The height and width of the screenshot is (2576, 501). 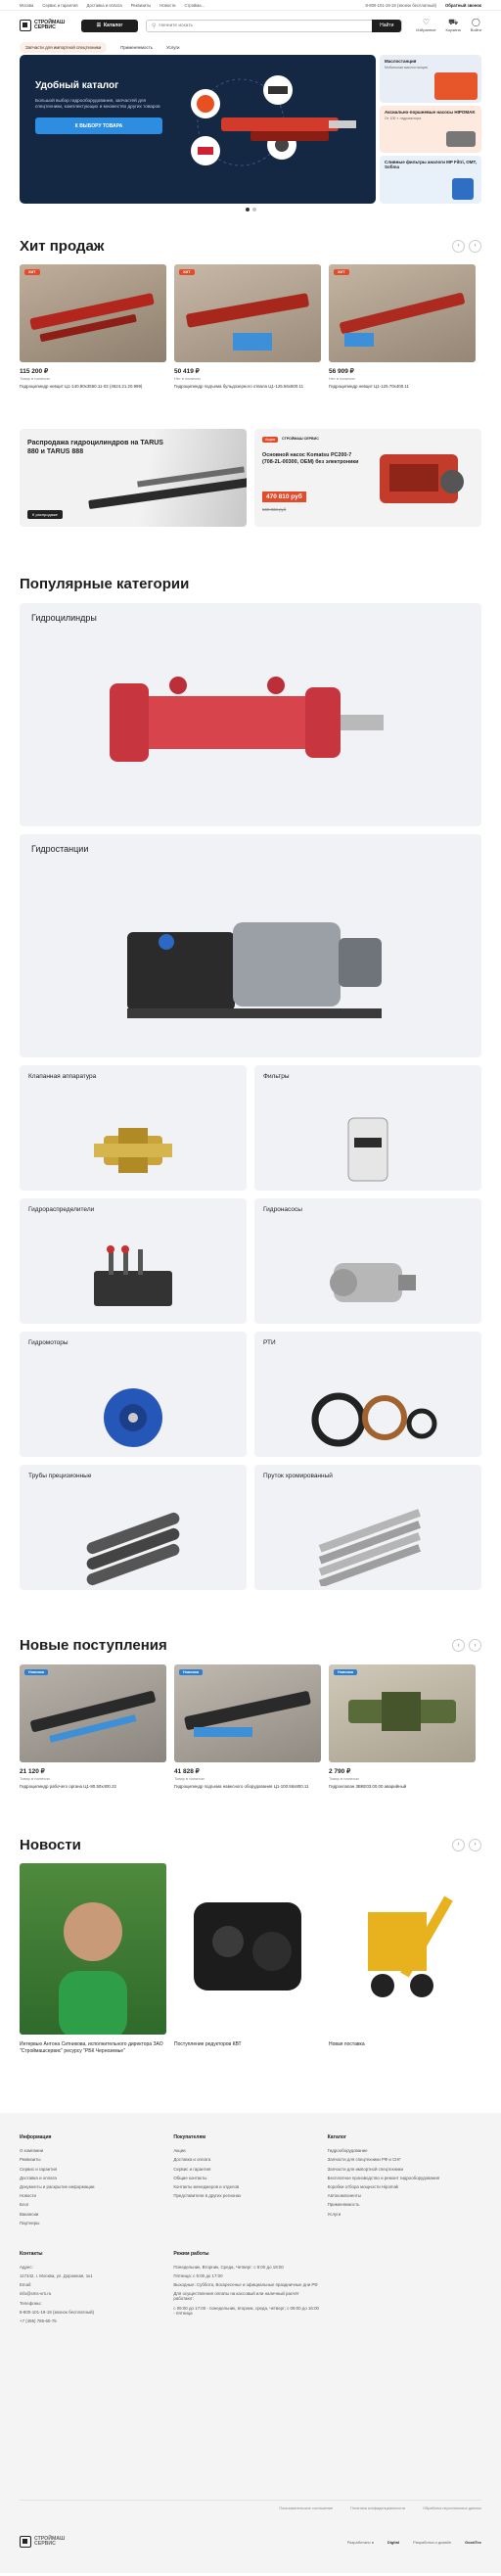 I want to click on footer-logo-text: СТРОЙМАШ СЕРВИС, so click(x=50, y=2541).